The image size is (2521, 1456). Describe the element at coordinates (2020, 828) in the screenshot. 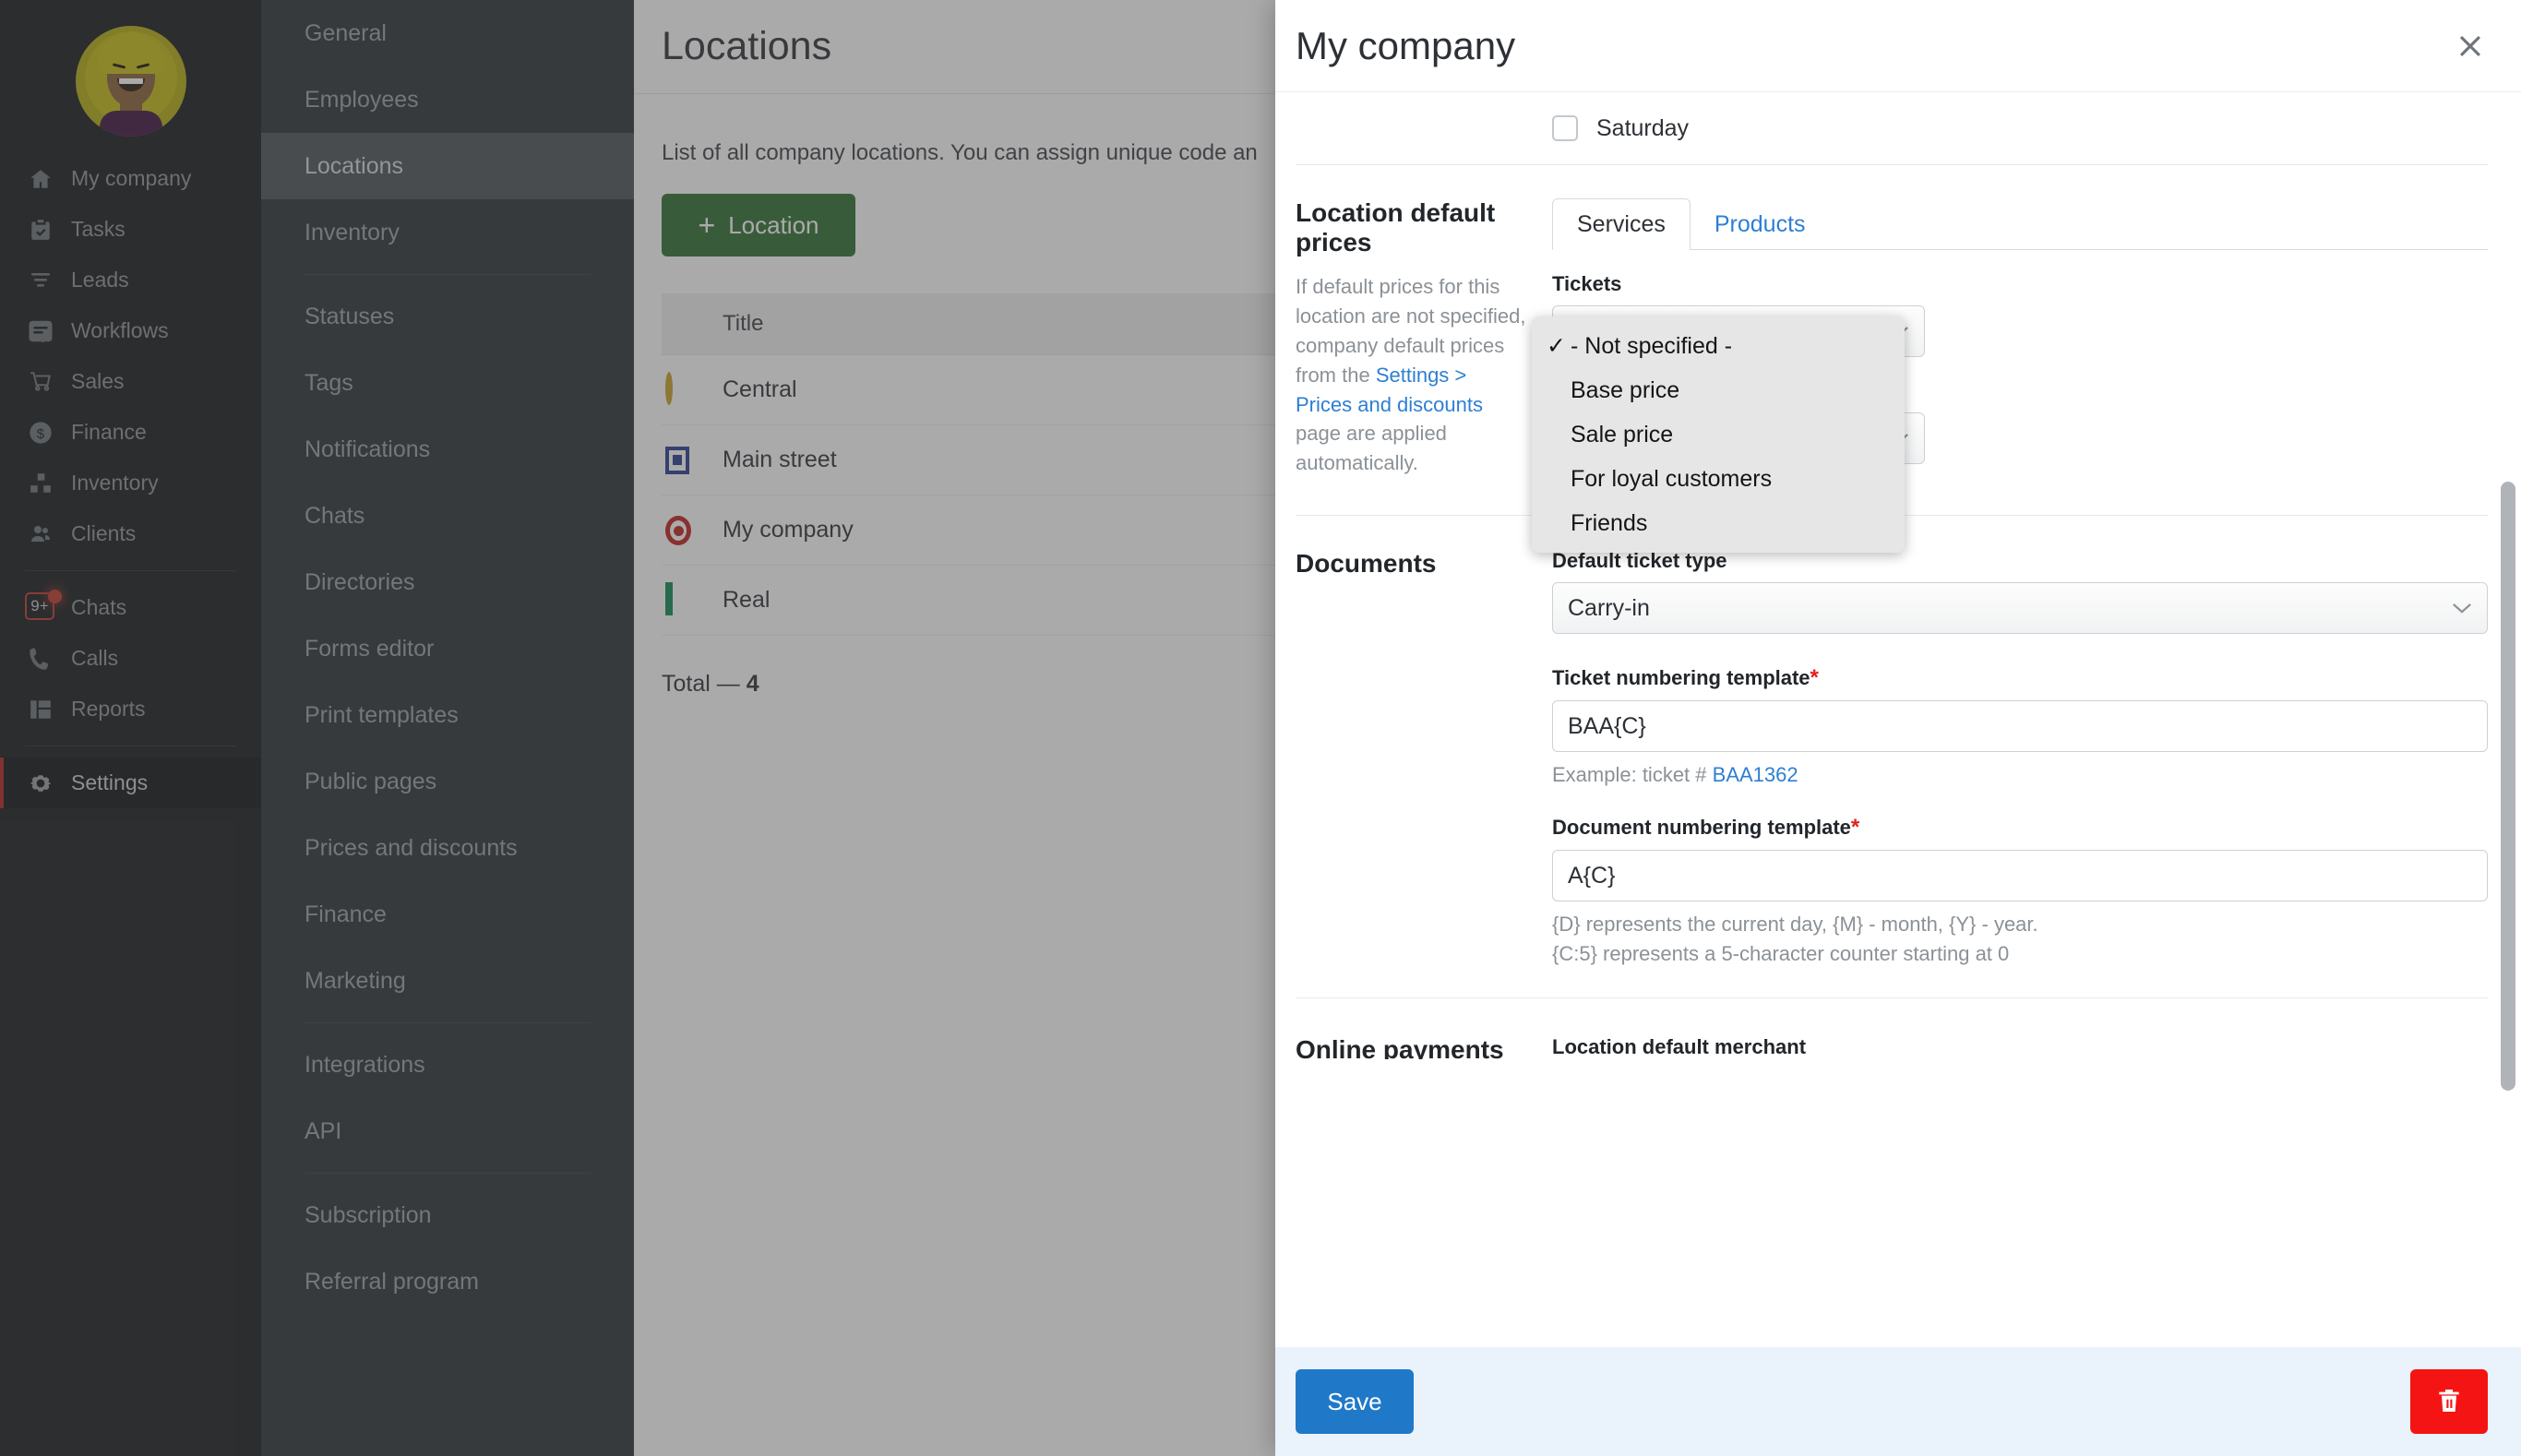

I see `document-numbering-label: Document numbering template*` at that location.